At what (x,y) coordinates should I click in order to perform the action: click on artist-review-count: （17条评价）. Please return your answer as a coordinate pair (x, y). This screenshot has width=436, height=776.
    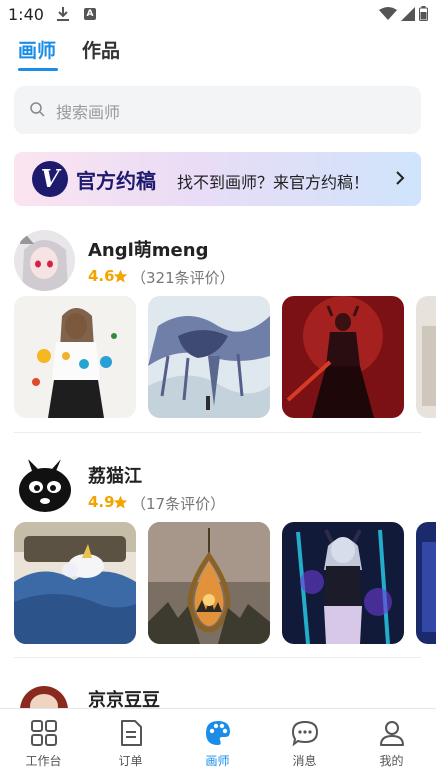
    Looking at the image, I should click on (178, 504).